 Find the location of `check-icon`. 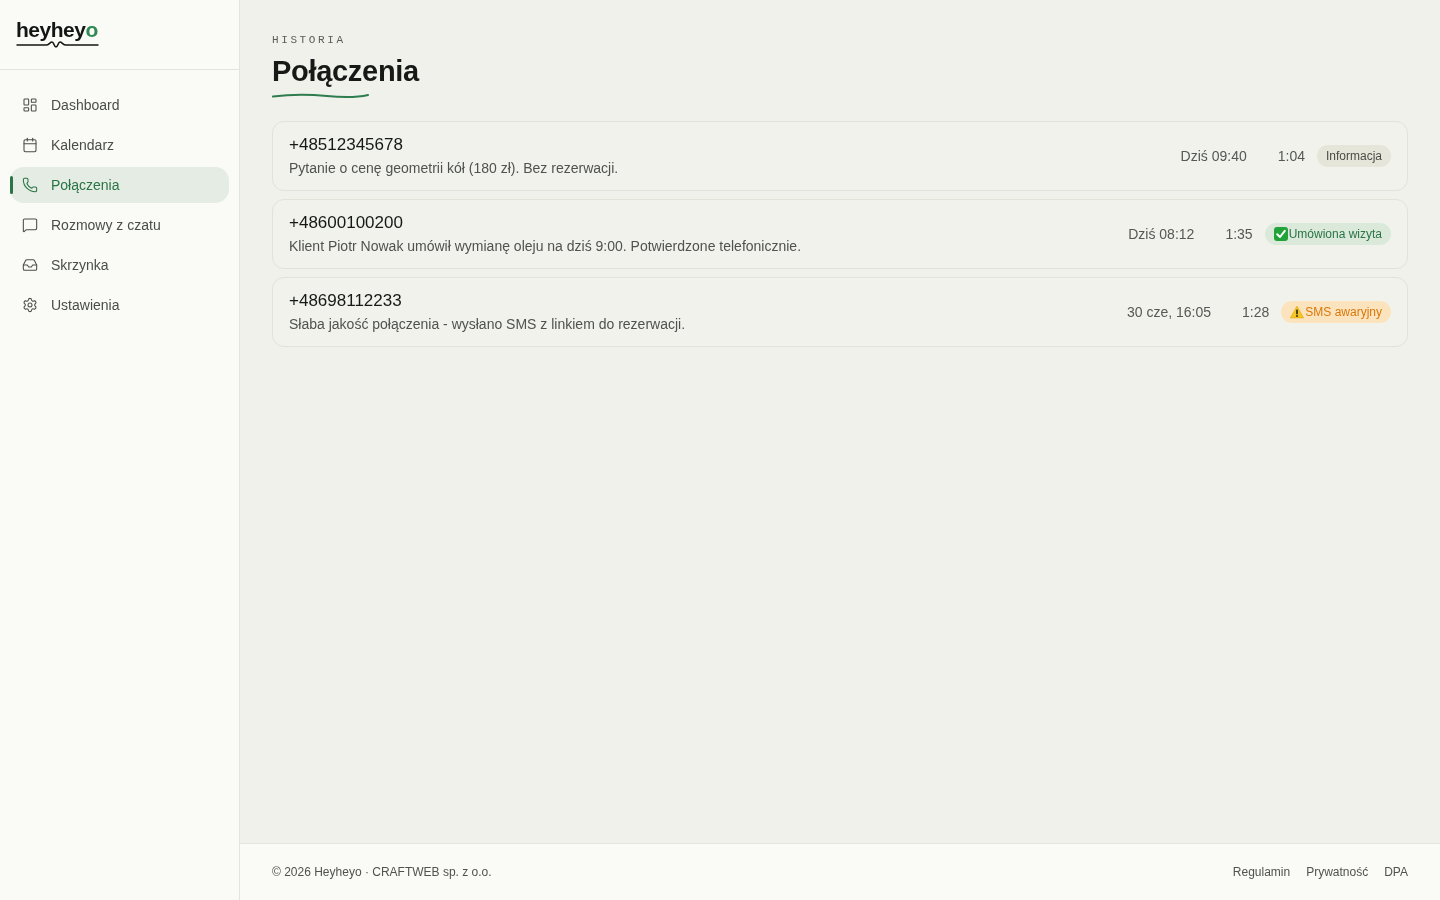

check-icon is located at coordinates (1280, 234).